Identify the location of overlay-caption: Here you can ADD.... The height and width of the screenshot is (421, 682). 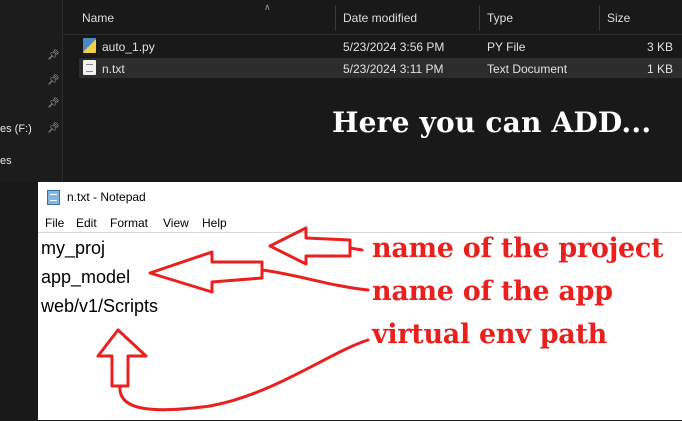
(492, 122).